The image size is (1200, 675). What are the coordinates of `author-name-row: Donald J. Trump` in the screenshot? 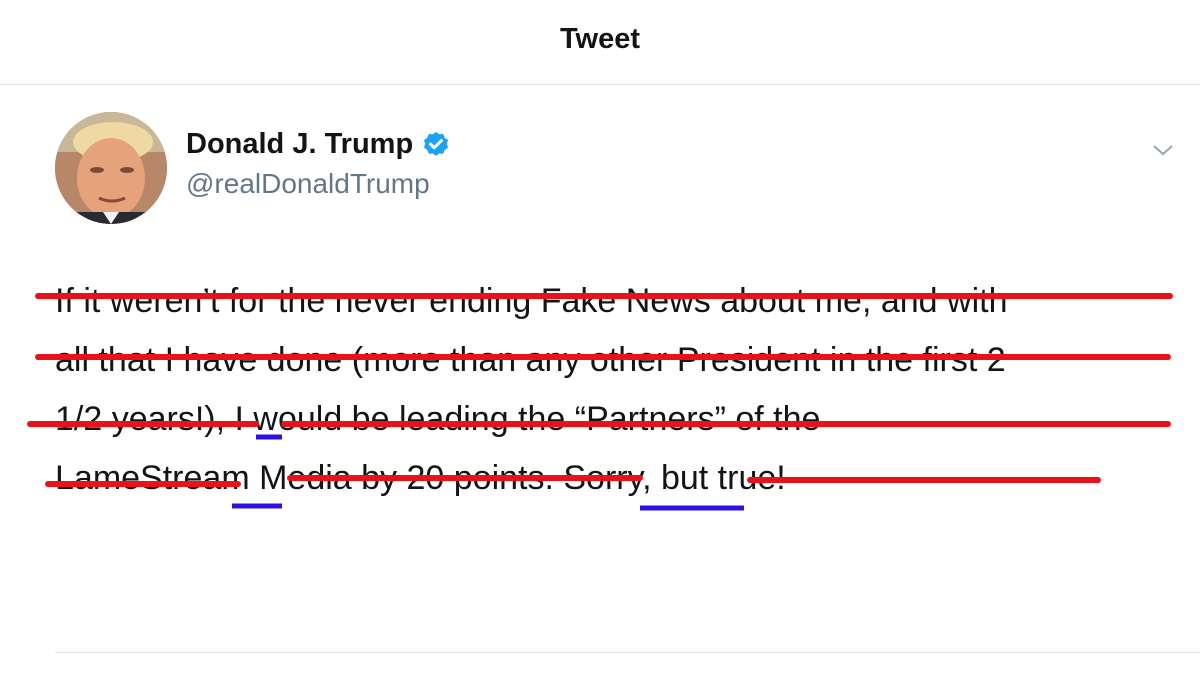 It's located at (318, 144).